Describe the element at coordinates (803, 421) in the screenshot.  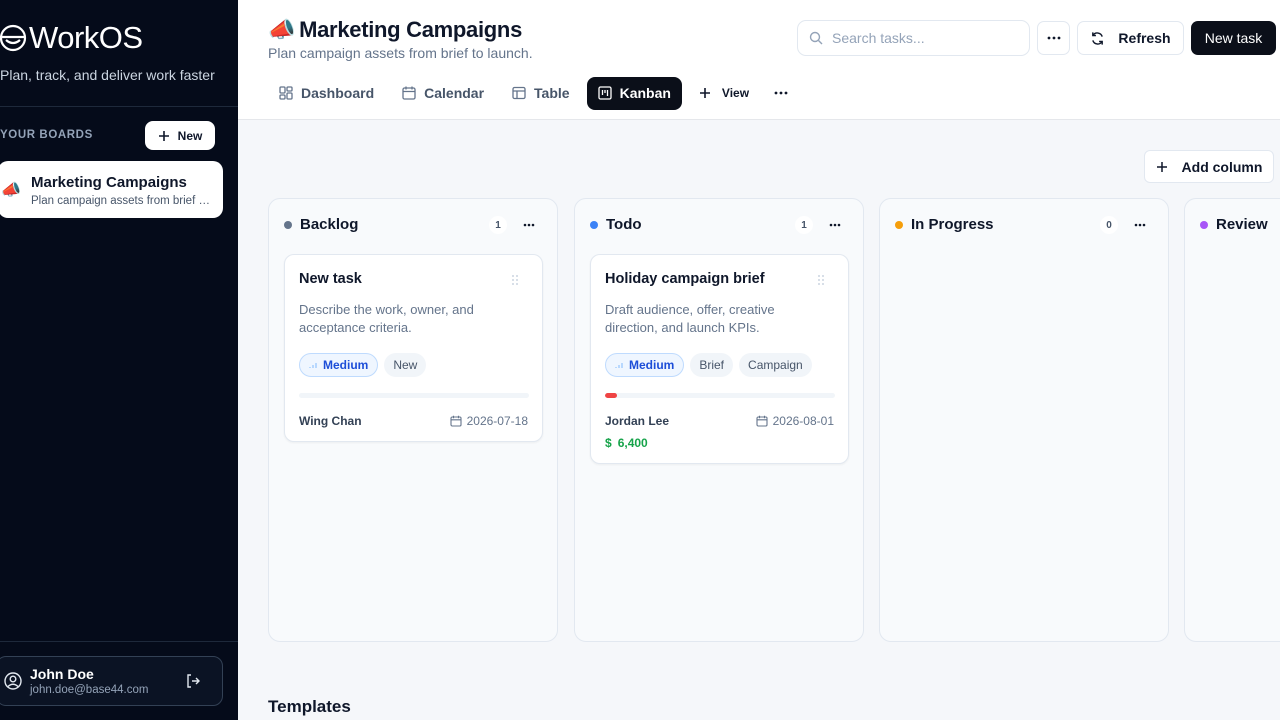
I see `due-date-text: 2026-08-01` at that location.